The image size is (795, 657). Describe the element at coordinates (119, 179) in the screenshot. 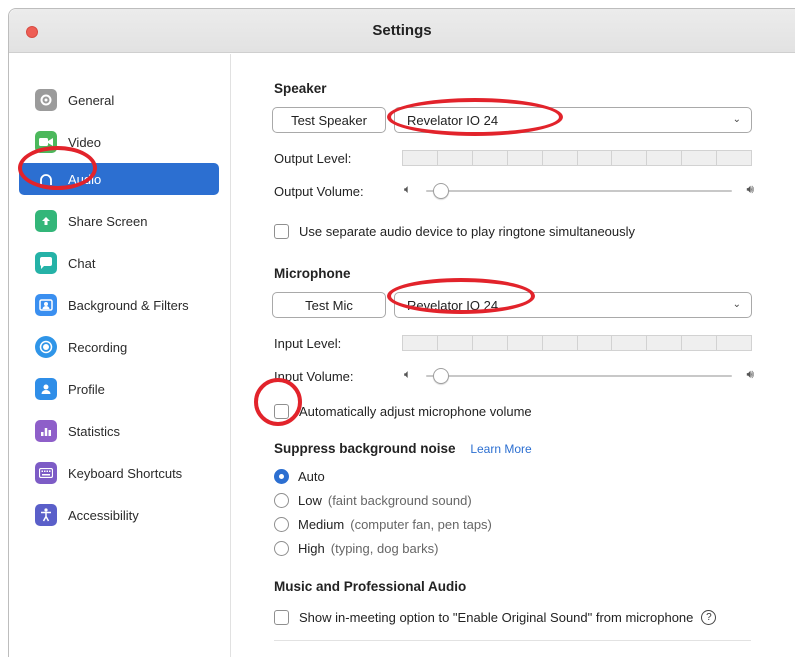

I see `sidebar-item-audio: Audio` at that location.